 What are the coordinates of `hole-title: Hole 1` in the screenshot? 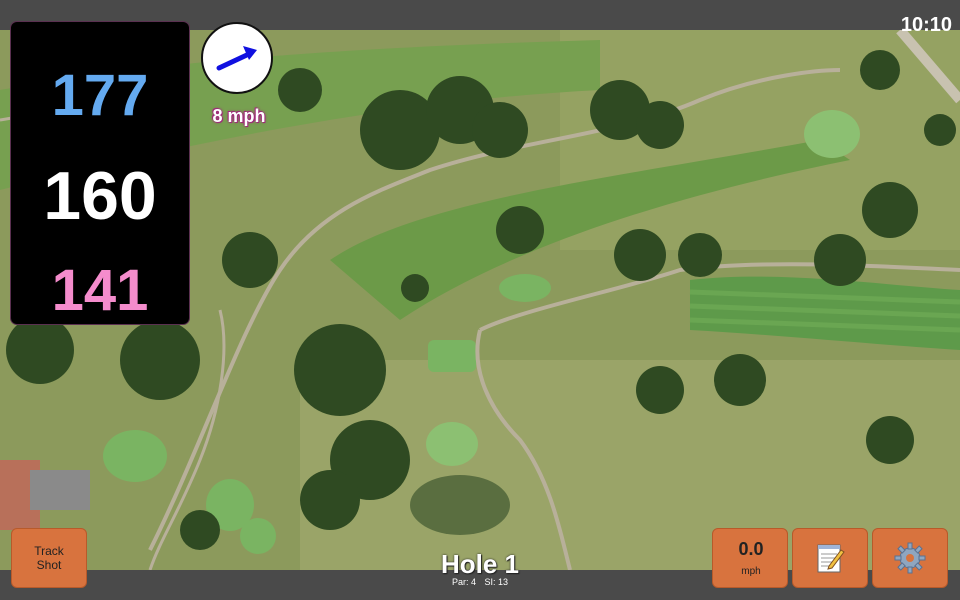 It's located at (480, 564).